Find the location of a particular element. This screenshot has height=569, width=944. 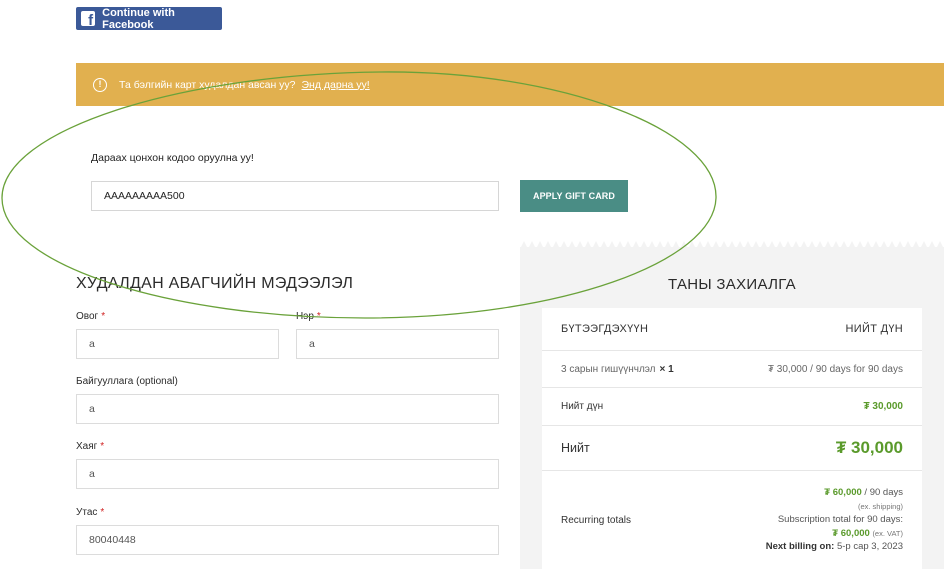

notice-link: Энд дарна уу! is located at coordinates (336, 85).